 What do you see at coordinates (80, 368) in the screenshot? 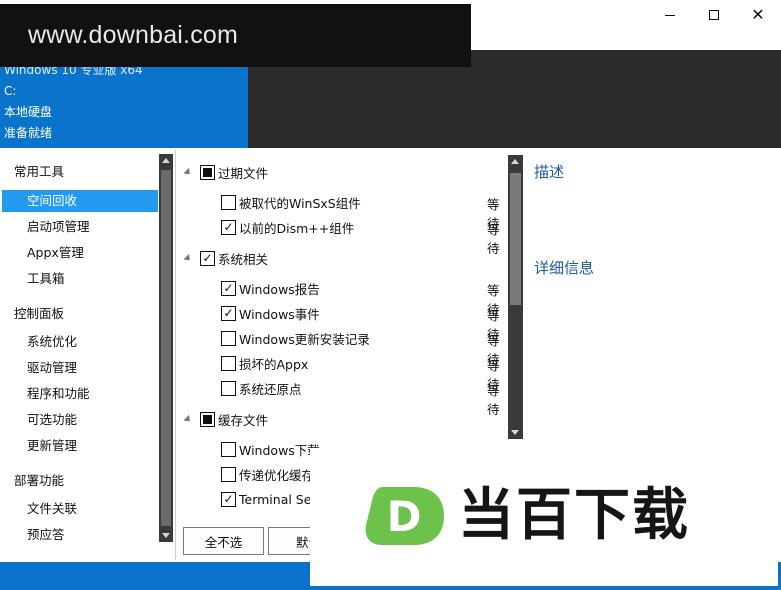
I see `sidebar-item-driver-manager: 驱动管理` at bounding box center [80, 368].